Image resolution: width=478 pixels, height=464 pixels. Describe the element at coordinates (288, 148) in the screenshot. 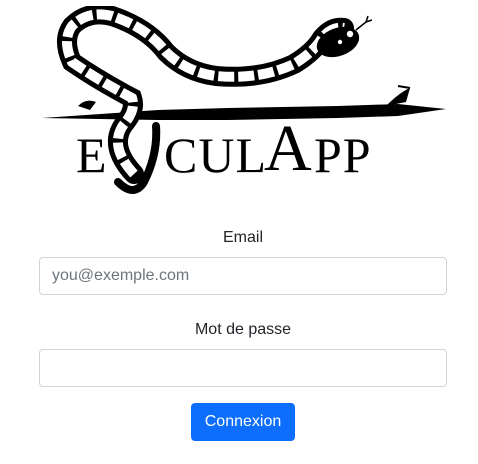

I see `logo-letter-a: A` at that location.